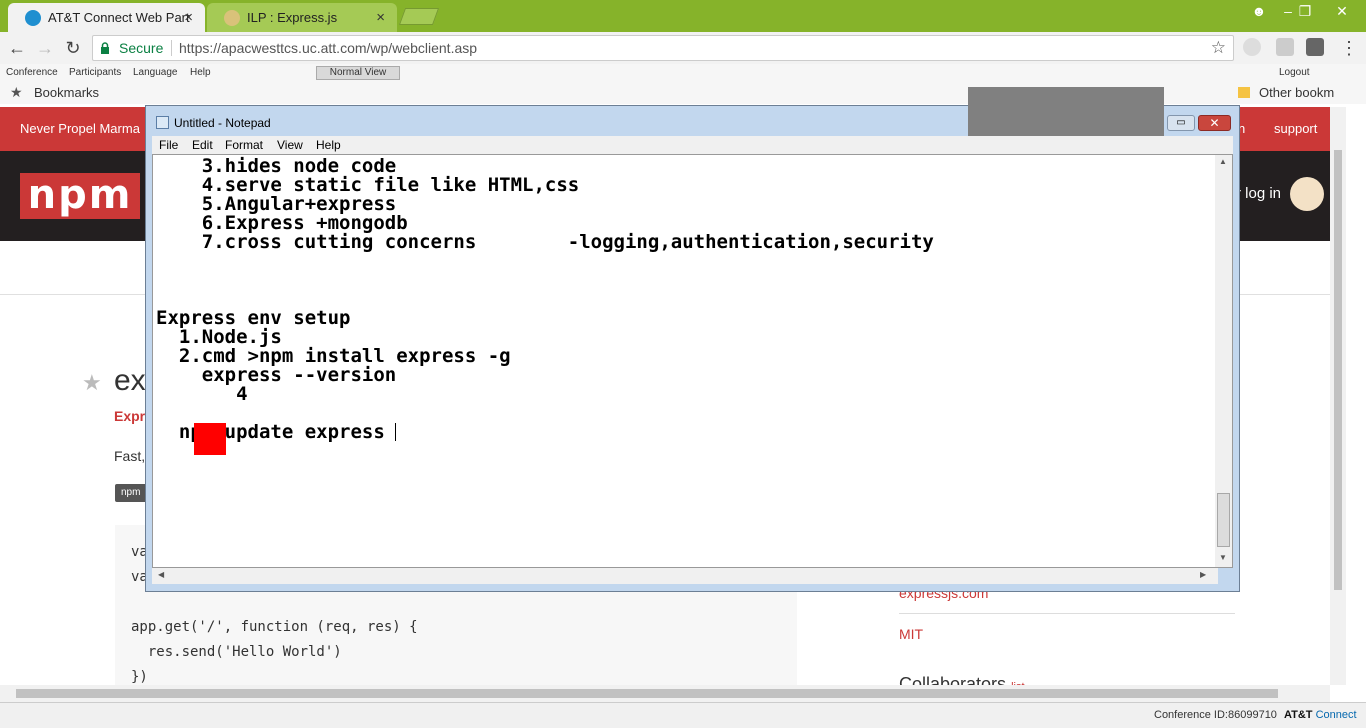  Describe the element at coordinates (1315, 47) in the screenshot. I see `extension-icon` at that location.